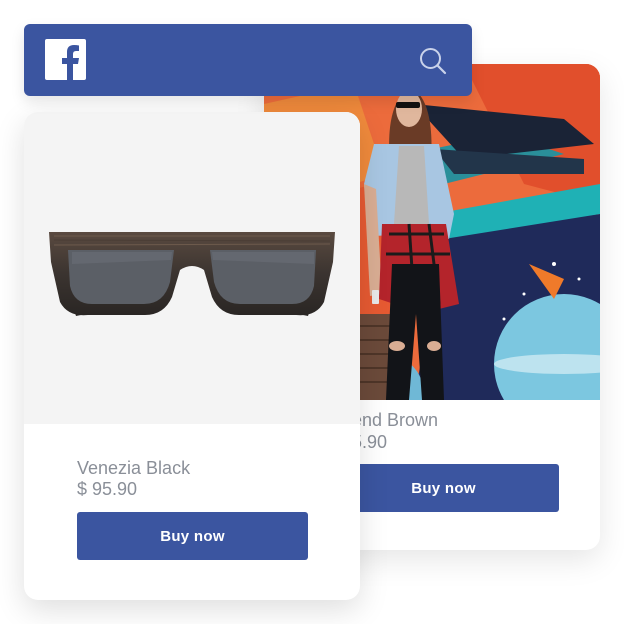  I want to click on product-name: end Brown, so click(395, 420).